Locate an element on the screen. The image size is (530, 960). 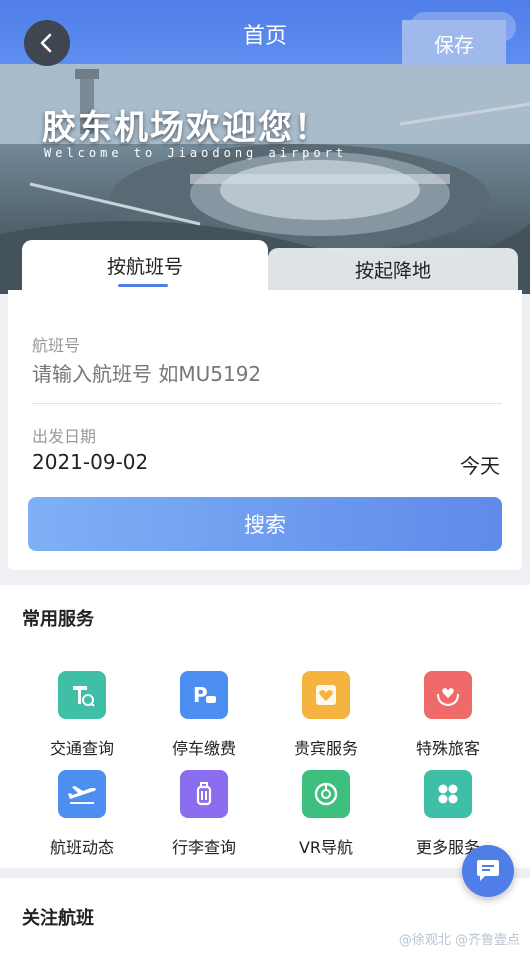
tab-by-route: 按起降地 is located at coordinates (393, 269).